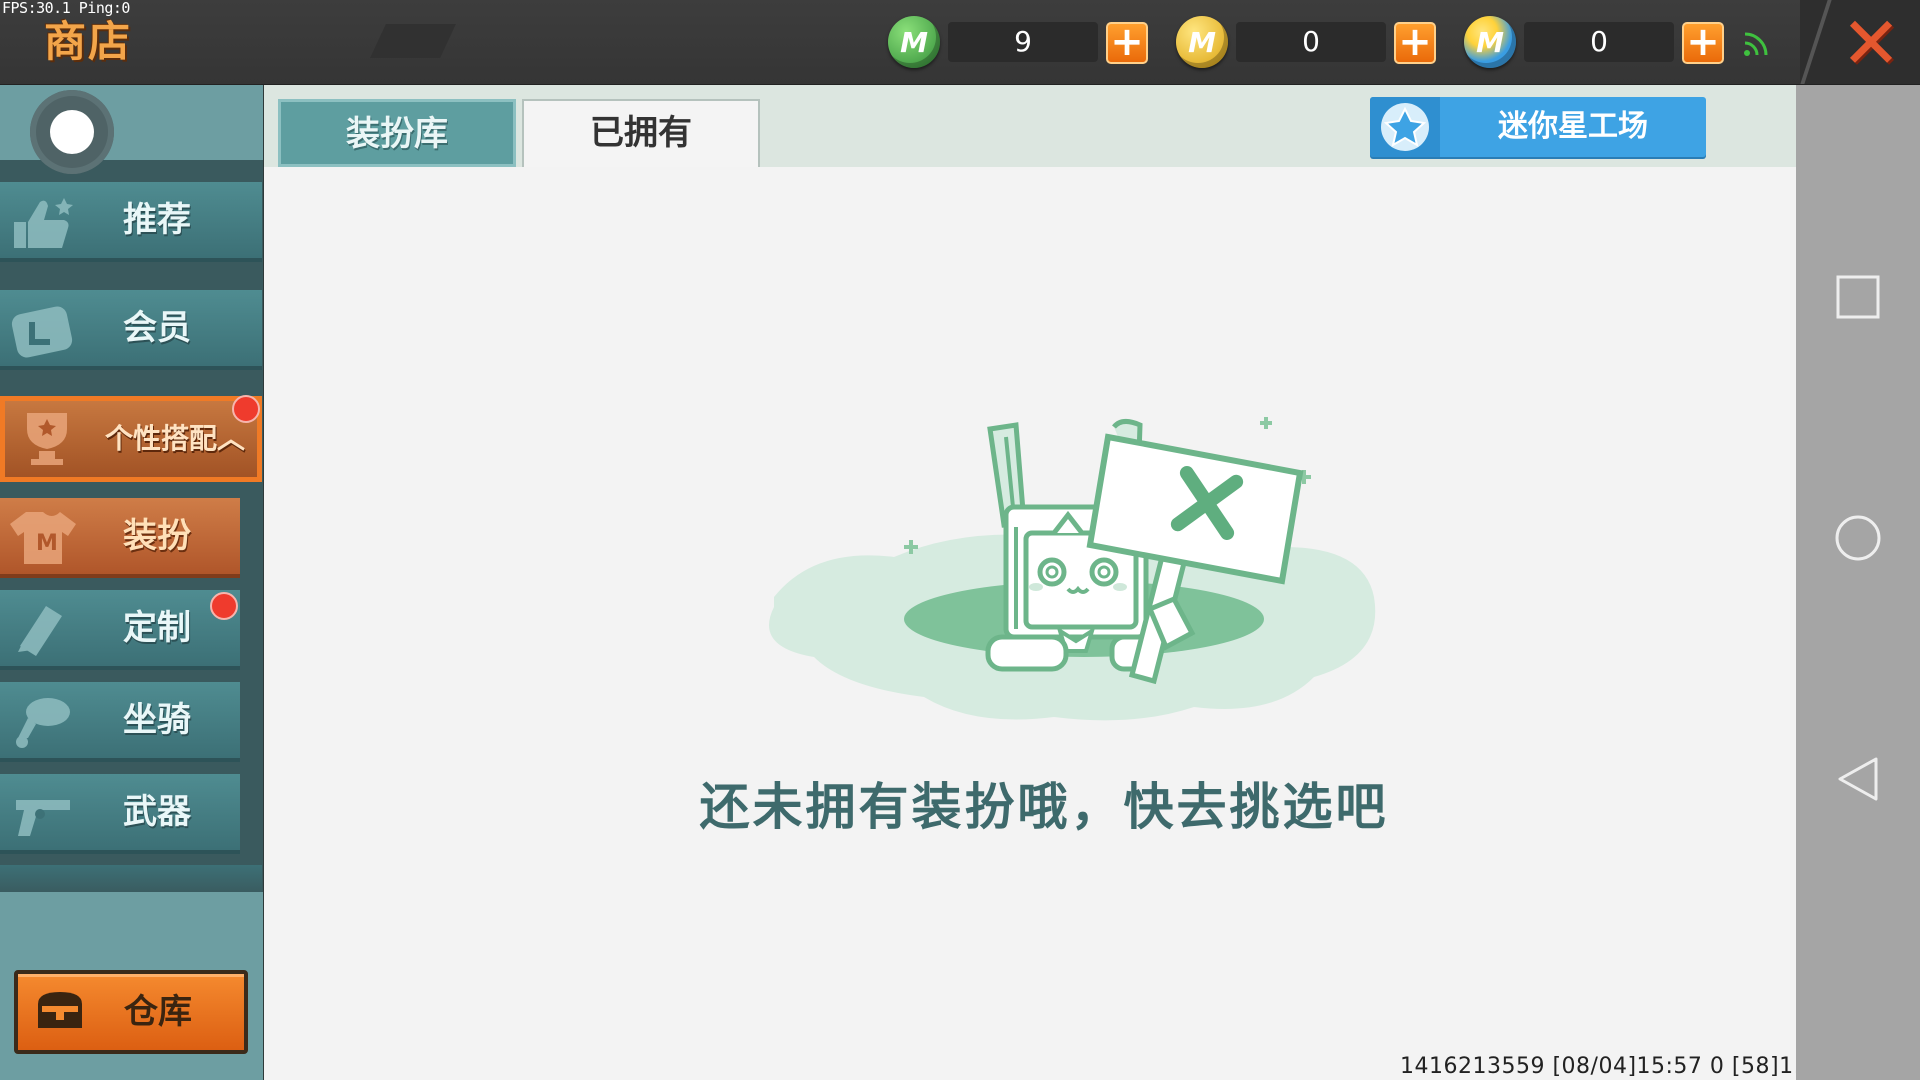 This screenshot has width=1920, height=1080. Describe the element at coordinates (157, 720) in the screenshot. I see `sidebar-item-label: 坐骑` at that location.